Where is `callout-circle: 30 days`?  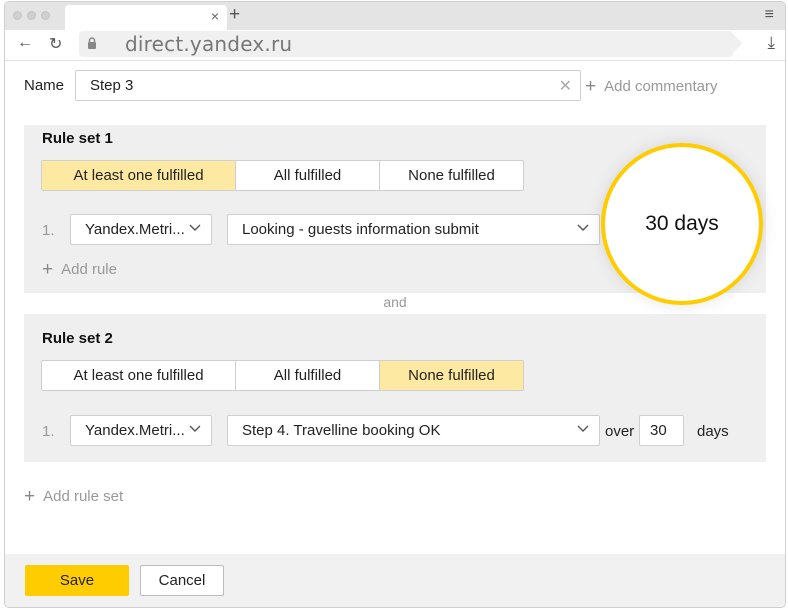
callout-circle: 30 days is located at coordinates (682, 224).